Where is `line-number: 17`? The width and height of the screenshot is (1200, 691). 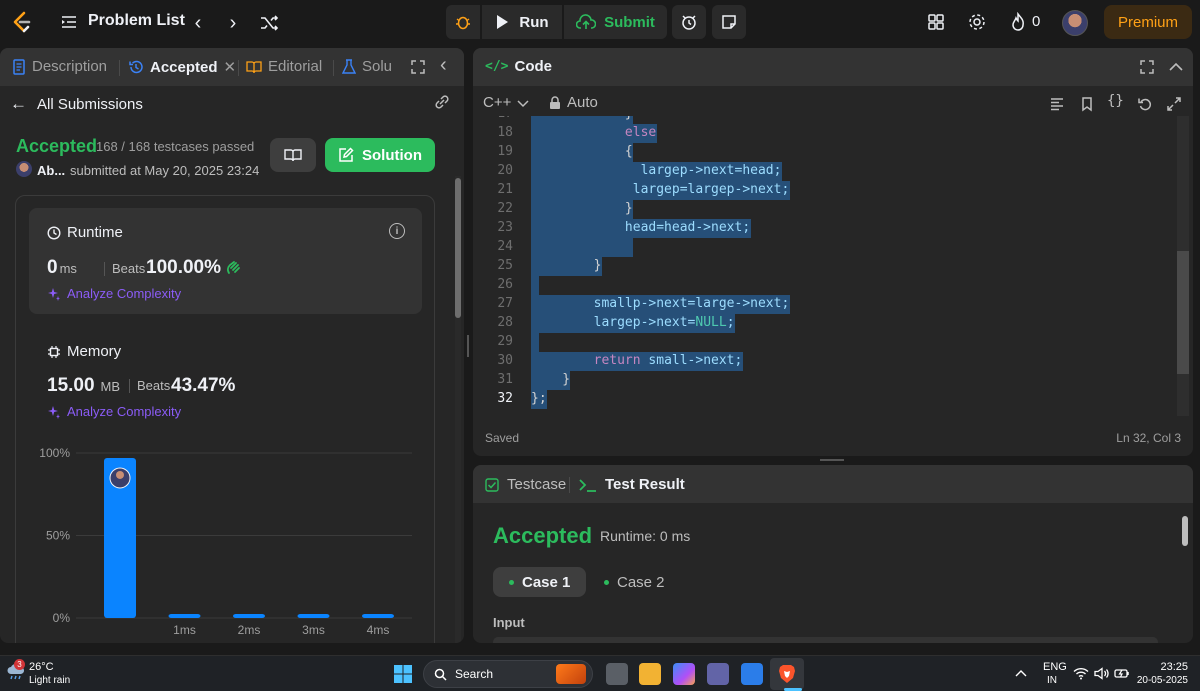
line-number: 17 is located at coordinates (493, 118).